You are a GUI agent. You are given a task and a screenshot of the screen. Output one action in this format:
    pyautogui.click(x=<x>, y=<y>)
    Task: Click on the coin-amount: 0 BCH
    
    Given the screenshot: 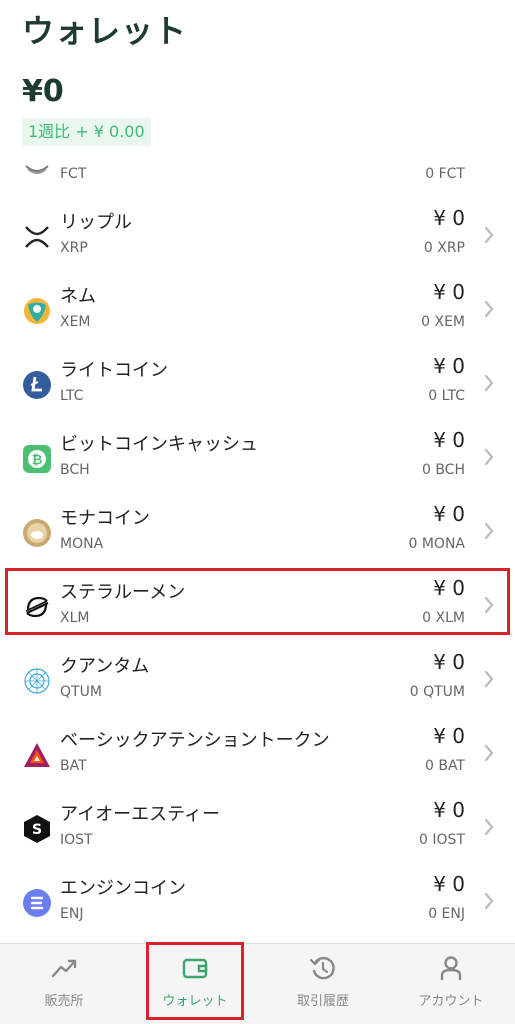 What is the action you would take?
    pyautogui.click(x=443, y=470)
    